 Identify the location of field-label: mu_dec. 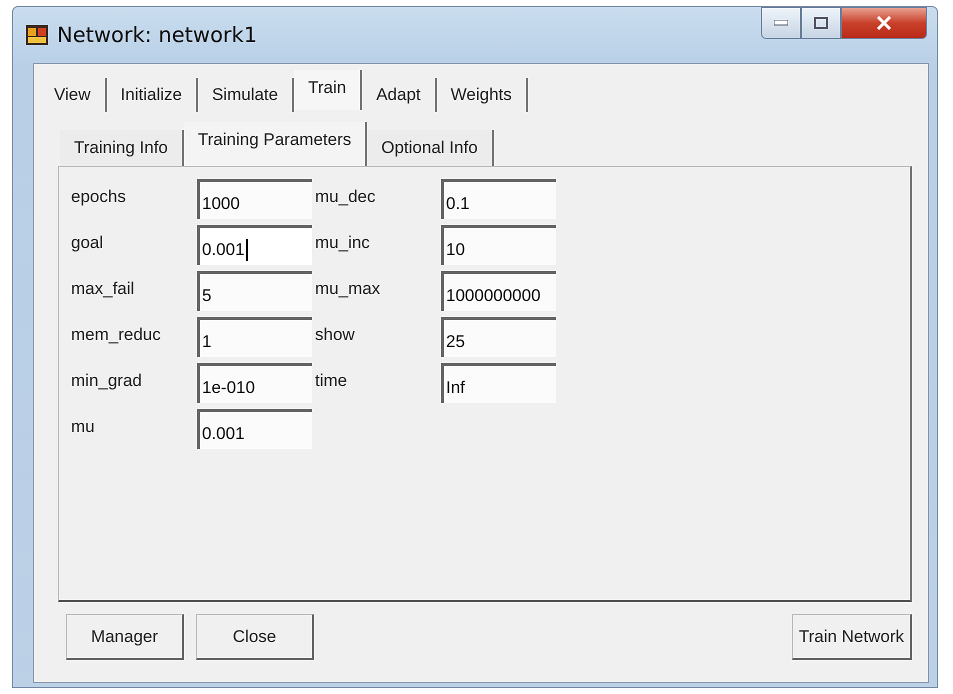
(345, 196).